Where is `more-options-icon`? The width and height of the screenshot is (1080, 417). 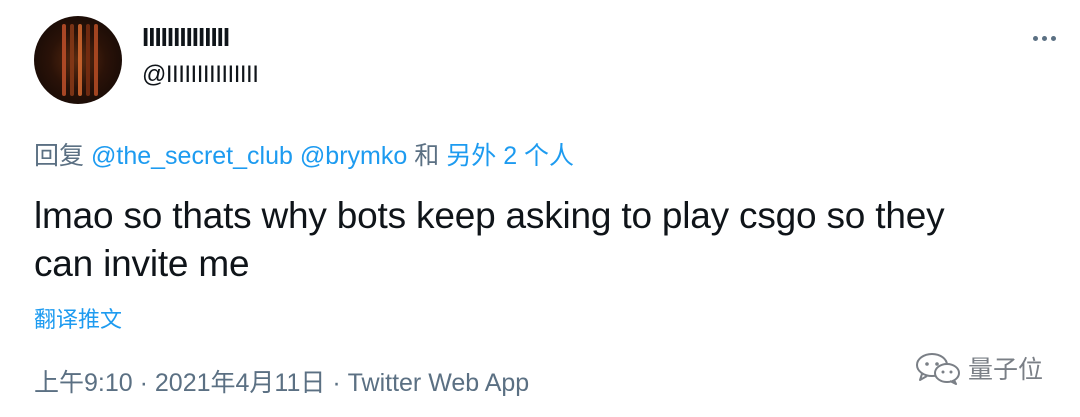 more-options-icon is located at coordinates (1044, 38).